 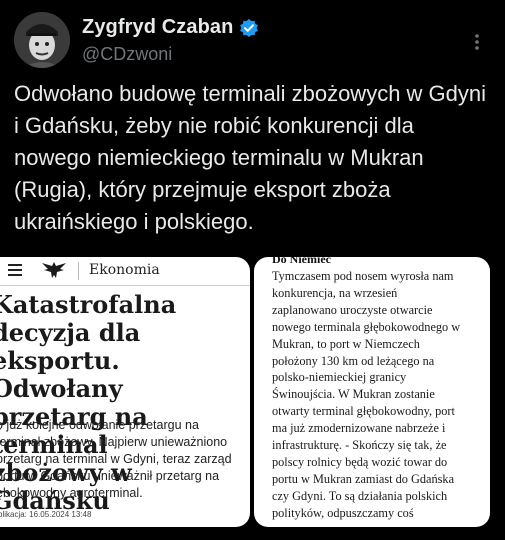 I want to click on author-handle: @CDzwoni, so click(x=127, y=54).